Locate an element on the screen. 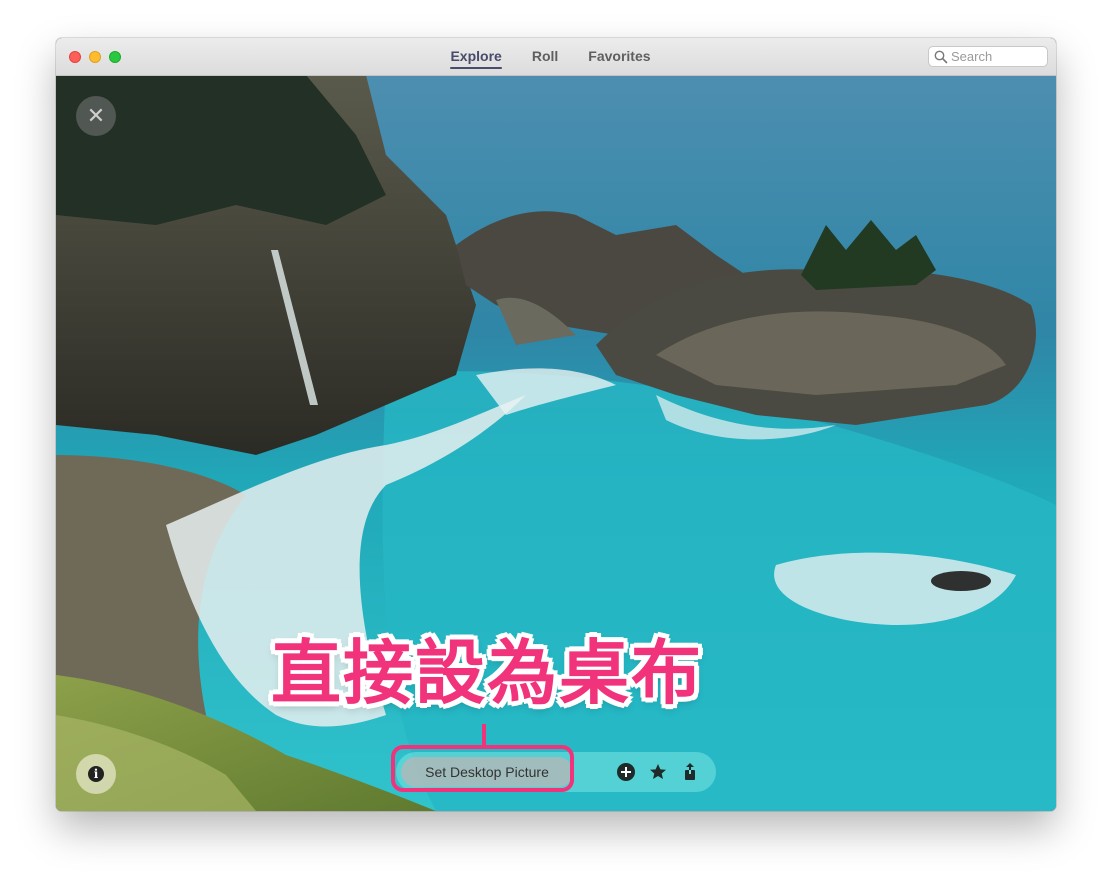  tab-roll: Roll is located at coordinates (545, 56).